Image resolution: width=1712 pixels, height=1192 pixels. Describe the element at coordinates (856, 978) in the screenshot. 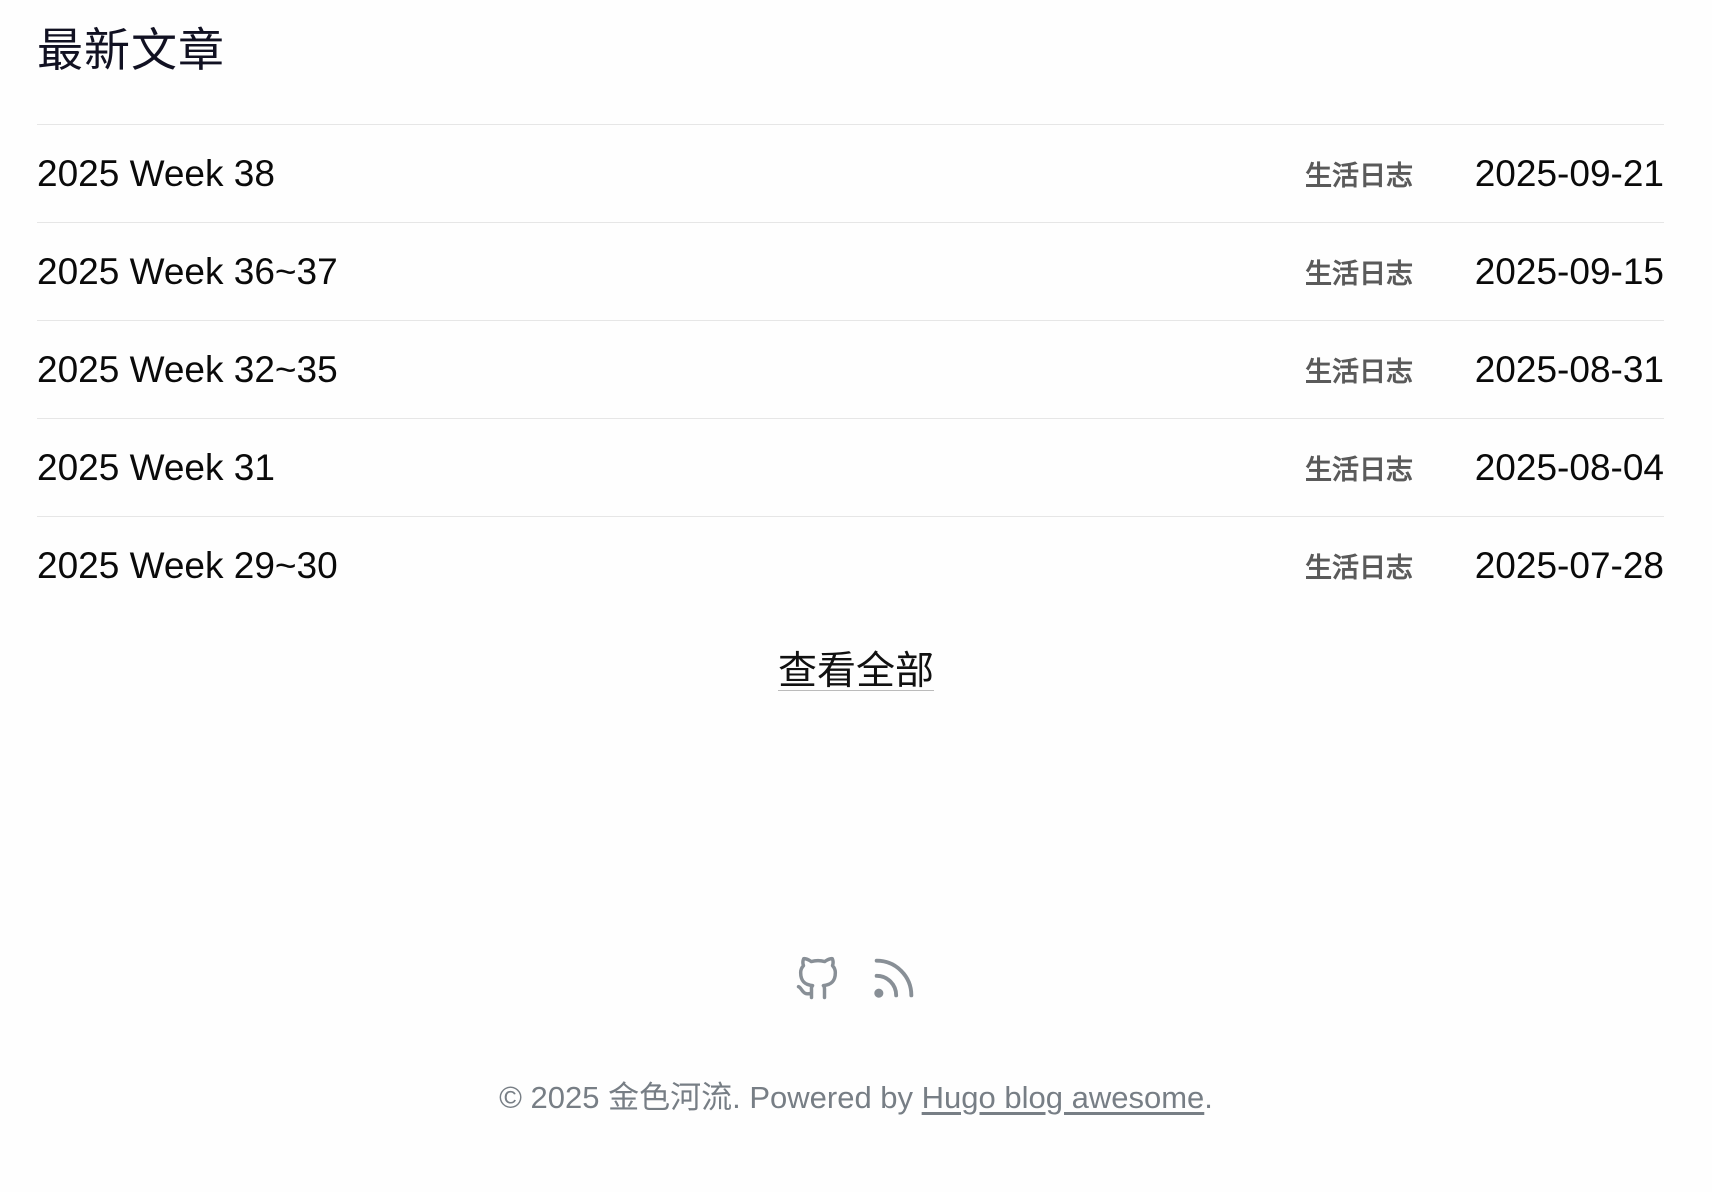

I see `social-links` at that location.